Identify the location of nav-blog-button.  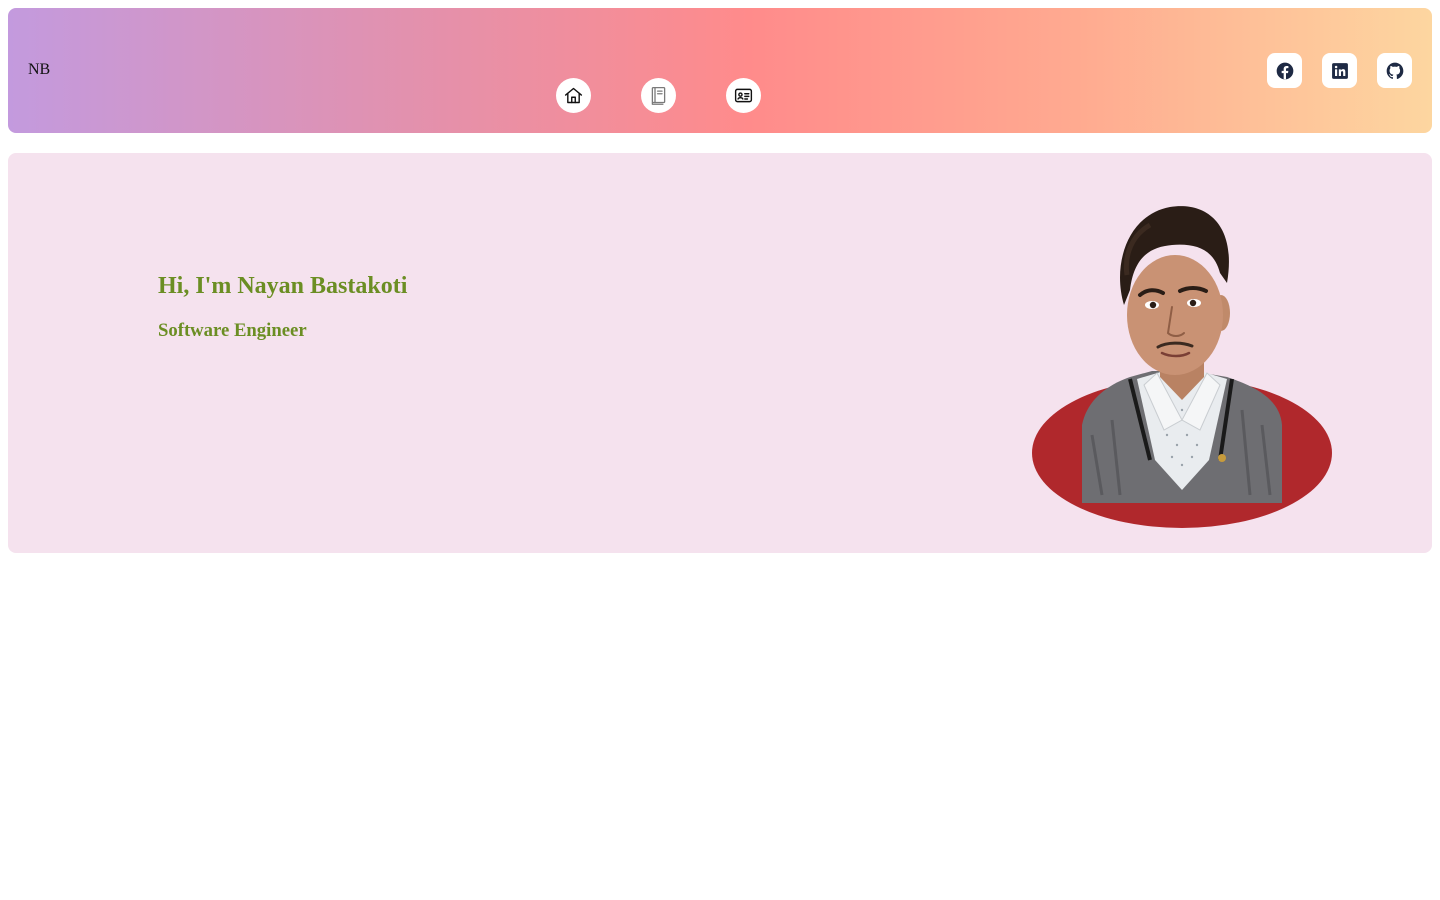
(658, 95).